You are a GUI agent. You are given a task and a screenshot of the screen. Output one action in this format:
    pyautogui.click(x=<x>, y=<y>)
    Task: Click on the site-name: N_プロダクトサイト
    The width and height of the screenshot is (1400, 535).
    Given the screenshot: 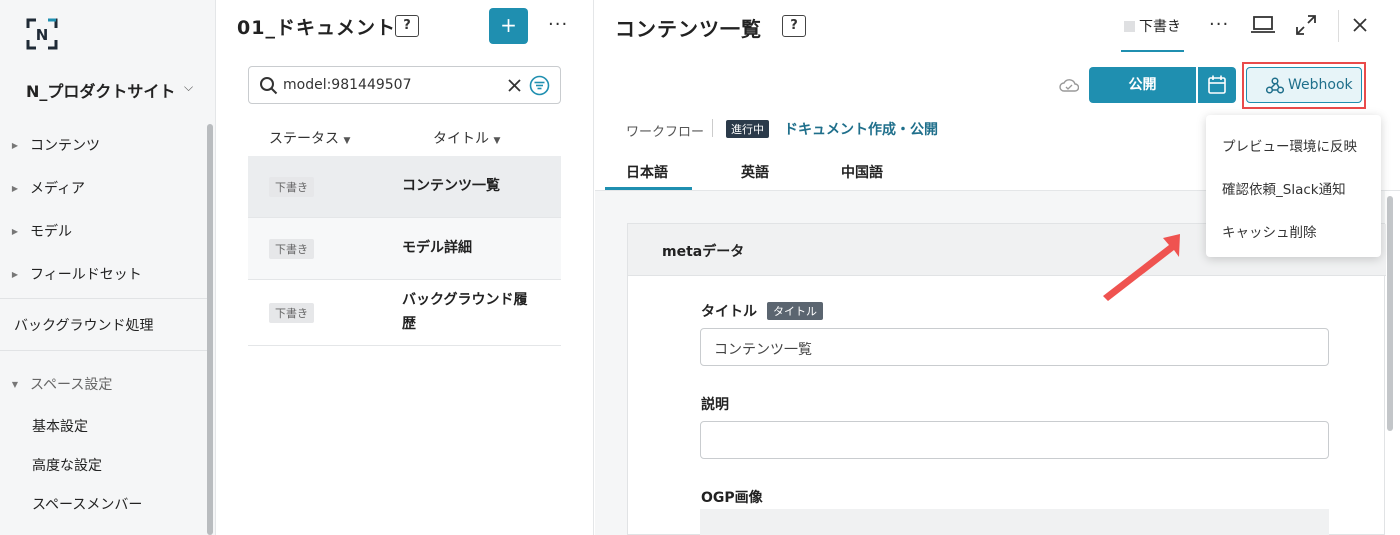 What is the action you would take?
    pyautogui.click(x=100, y=90)
    